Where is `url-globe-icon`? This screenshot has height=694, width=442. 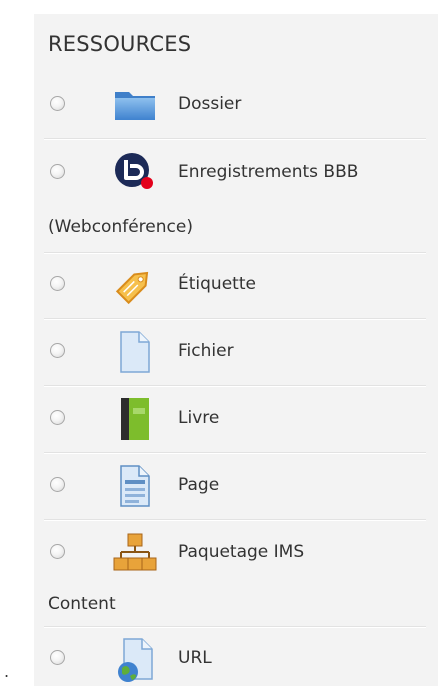 url-globe-icon is located at coordinates (134, 659).